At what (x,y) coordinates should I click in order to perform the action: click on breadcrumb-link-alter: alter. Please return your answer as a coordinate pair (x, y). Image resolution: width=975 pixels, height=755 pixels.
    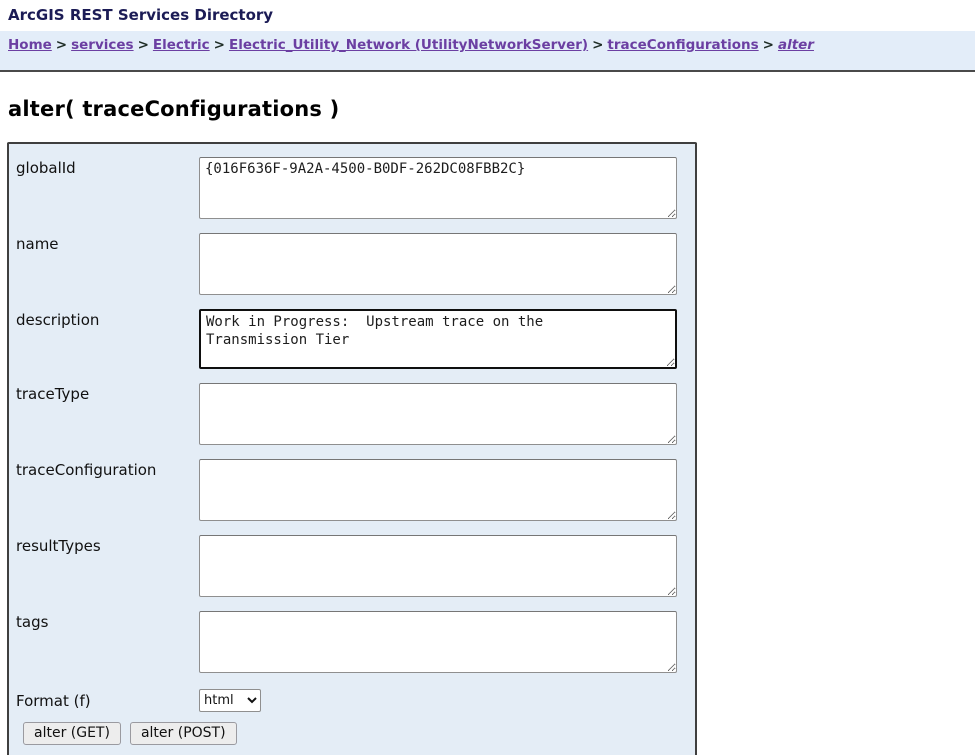
    Looking at the image, I should click on (796, 45).